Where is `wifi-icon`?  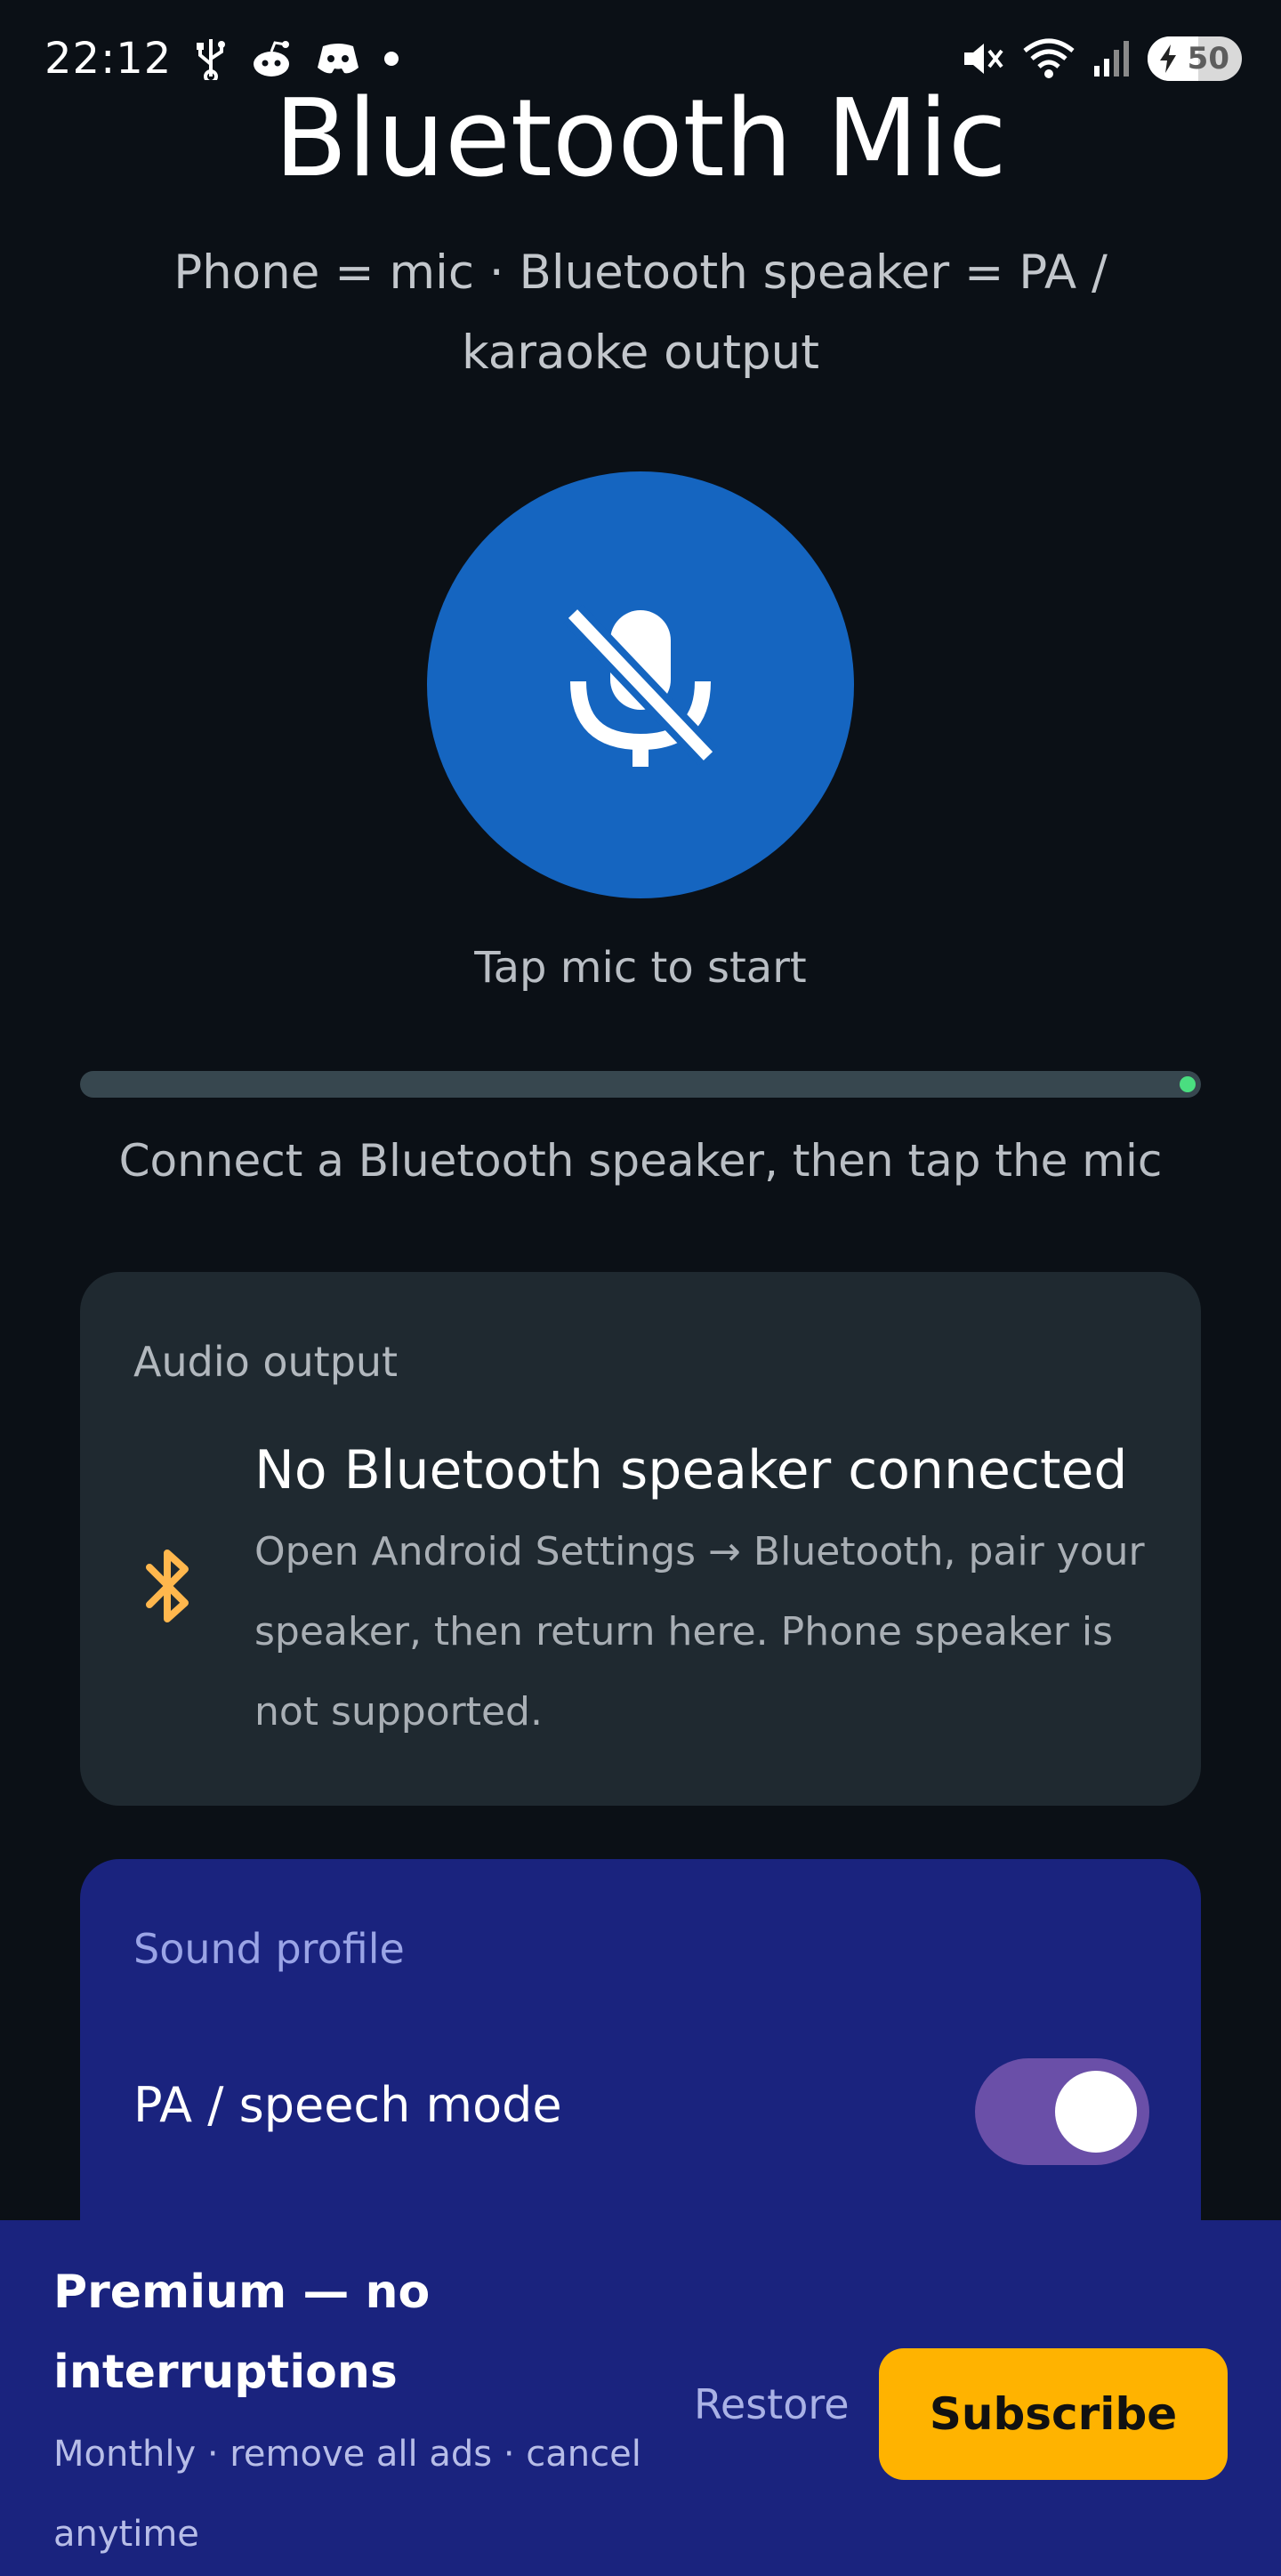
wifi-icon is located at coordinates (1048, 58).